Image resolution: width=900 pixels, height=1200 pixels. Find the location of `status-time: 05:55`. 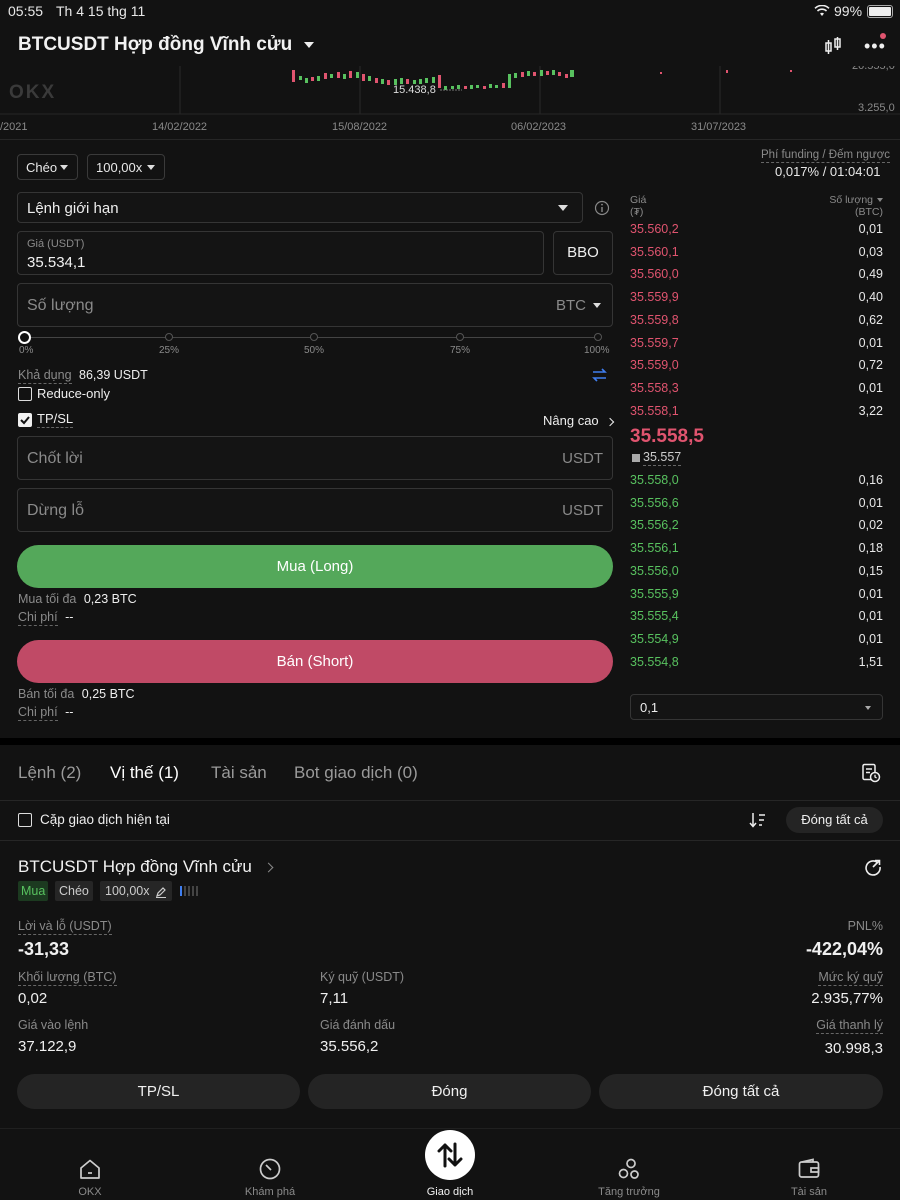

status-time: 05:55 is located at coordinates (26, 11).